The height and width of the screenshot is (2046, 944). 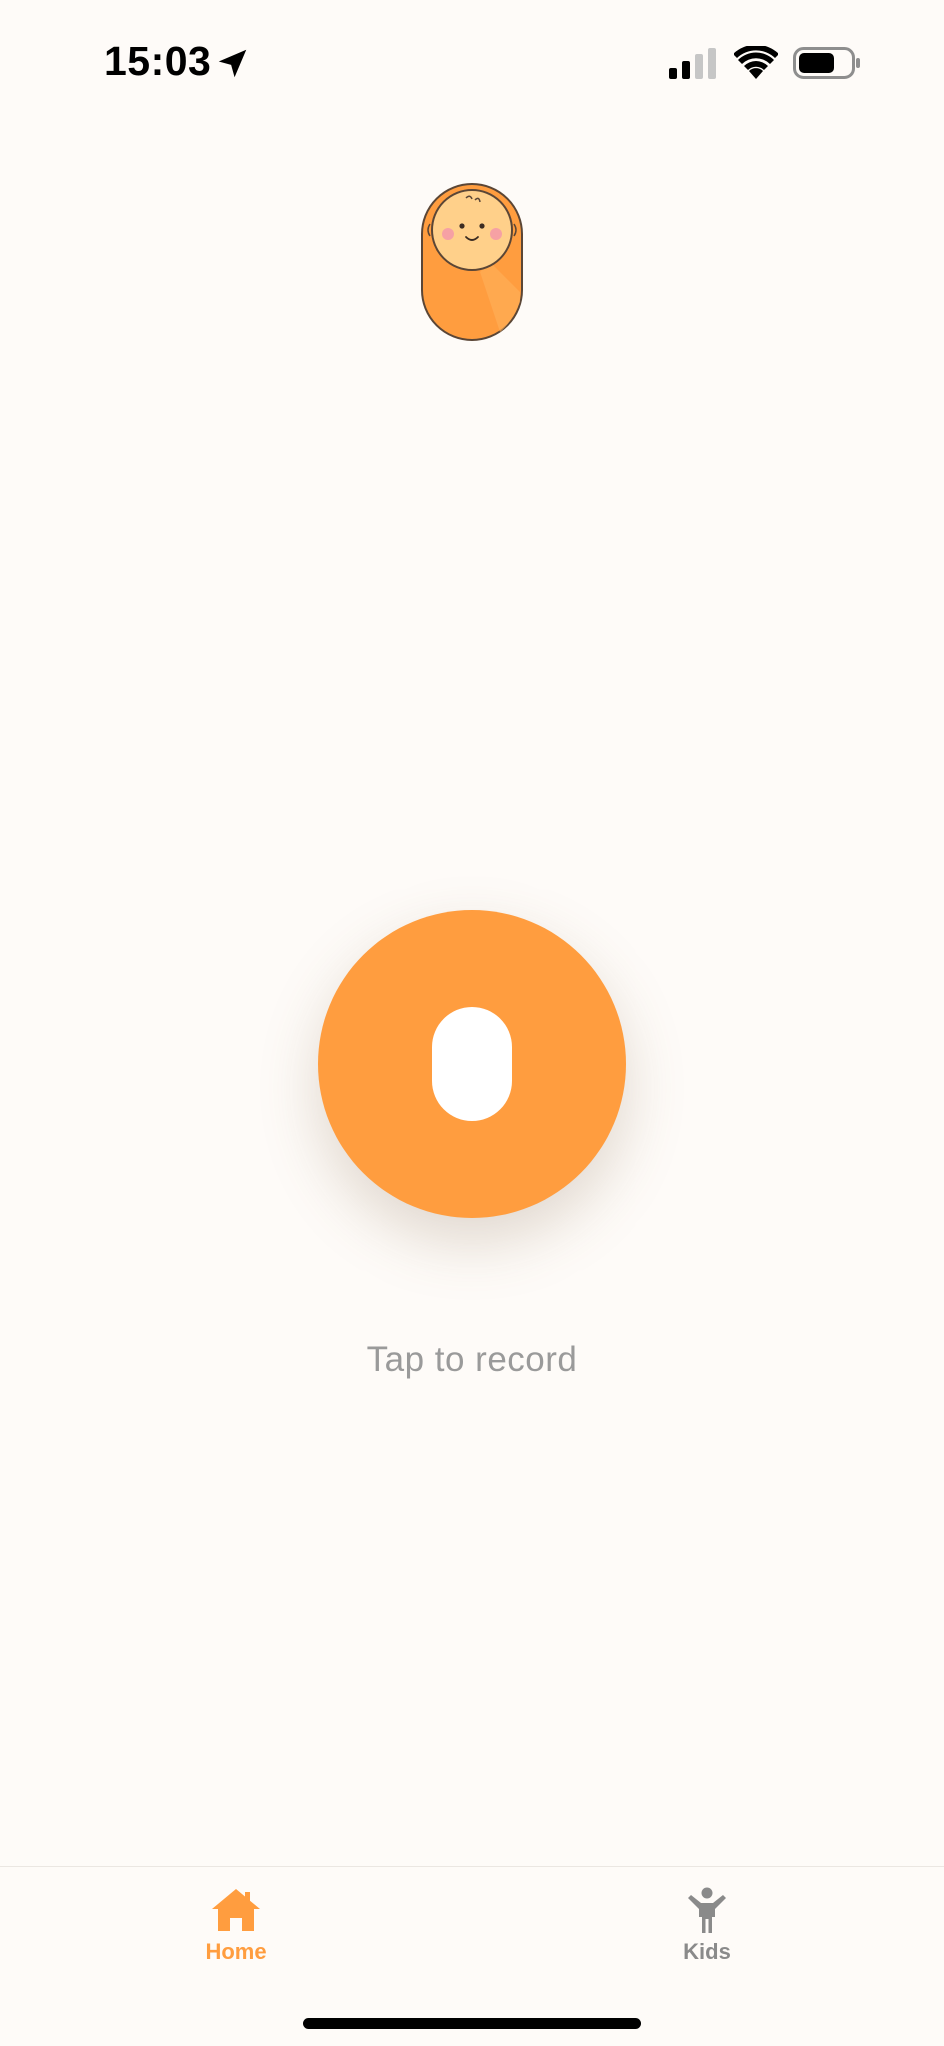 What do you see at coordinates (707, 1951) in the screenshot?
I see `tab-kids-label: Kids` at bounding box center [707, 1951].